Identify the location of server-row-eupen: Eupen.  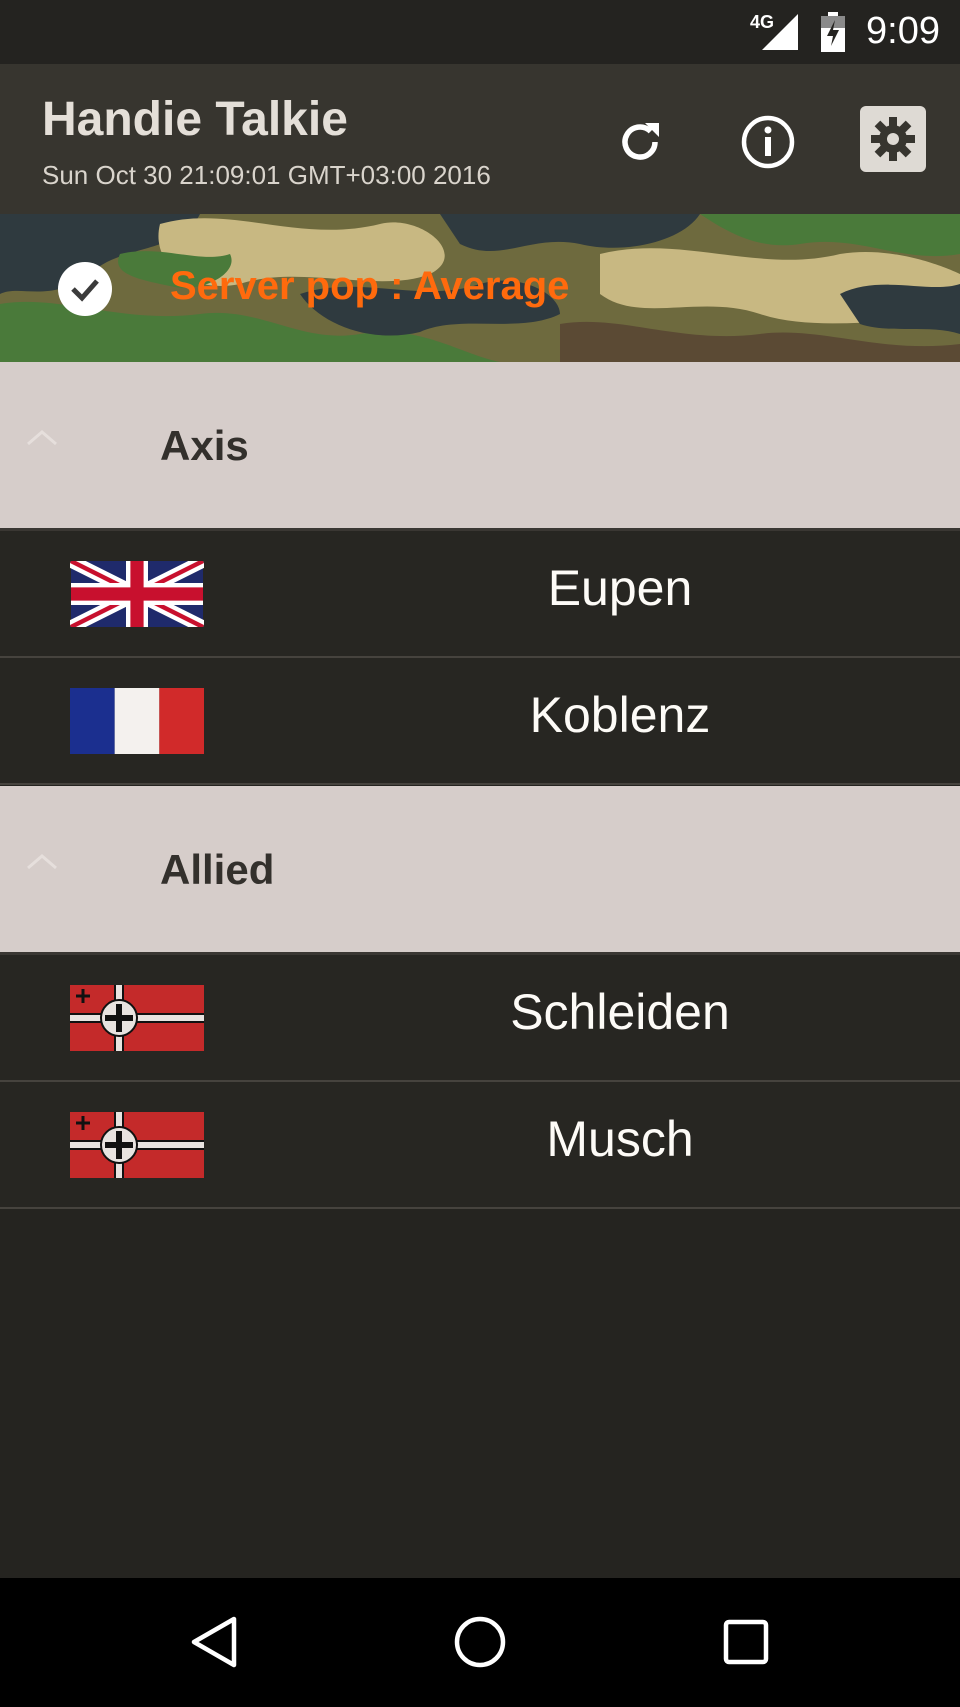
(480, 594).